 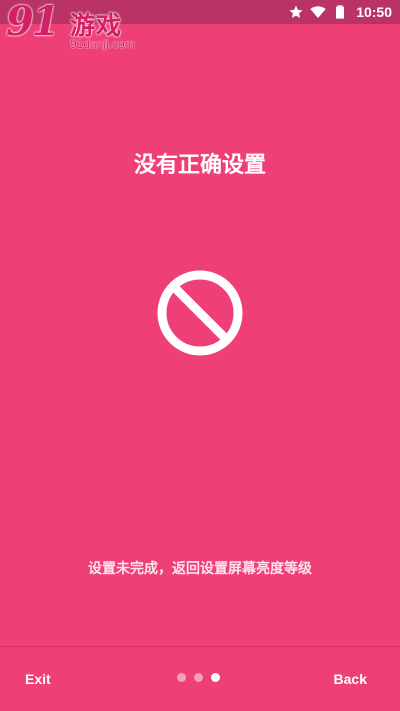 I want to click on page-indicator, so click(x=198, y=677).